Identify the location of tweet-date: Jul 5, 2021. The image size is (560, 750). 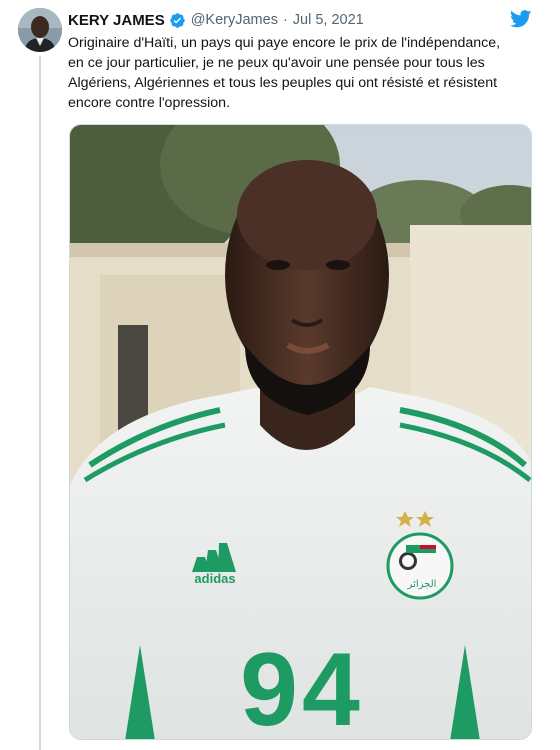
(328, 20).